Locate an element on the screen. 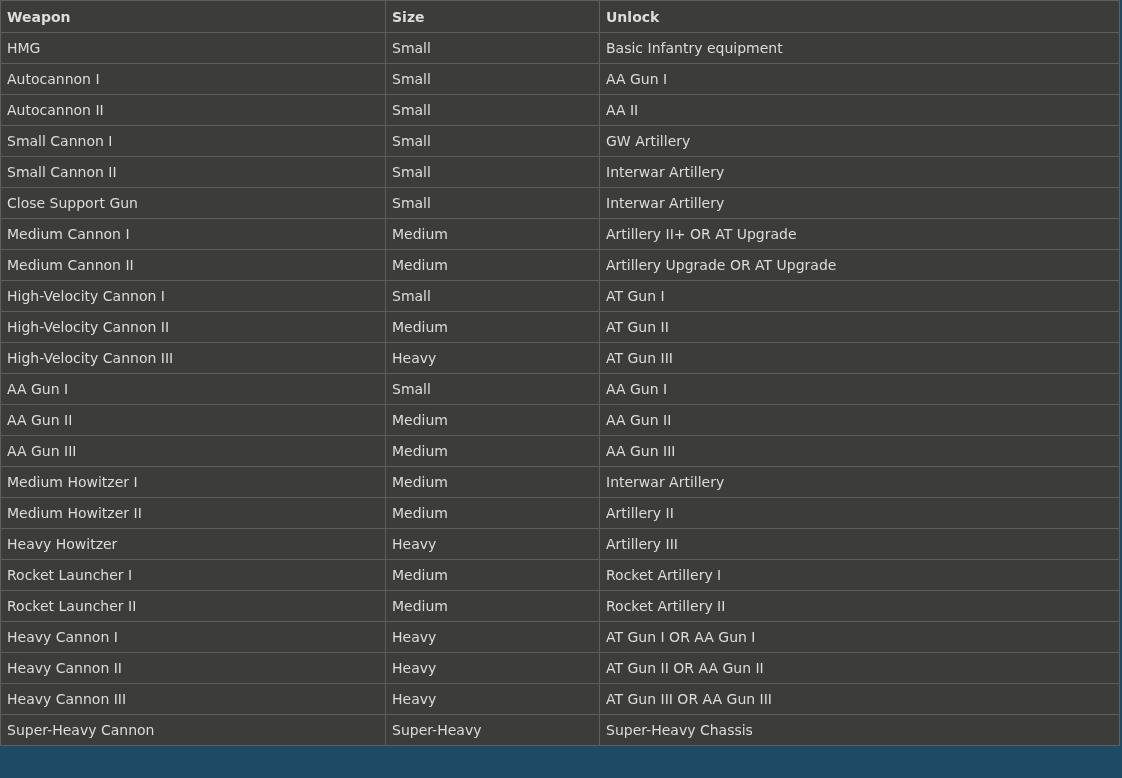 The width and height of the screenshot is (1122, 778). table-cell: Close Support Gun is located at coordinates (193, 203).